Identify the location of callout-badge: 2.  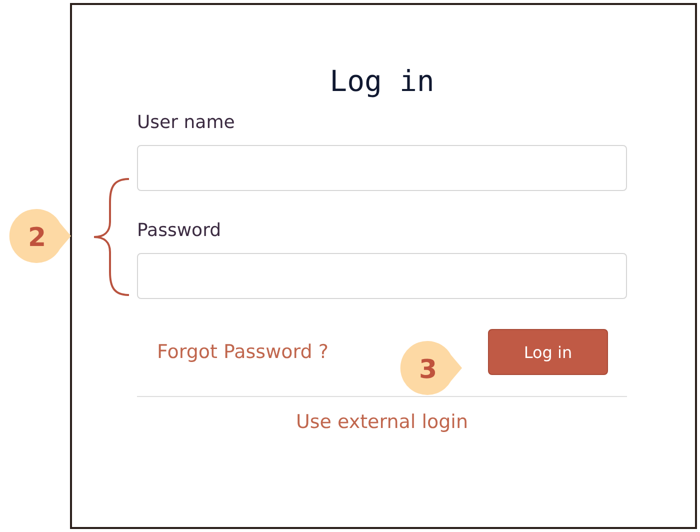
(40, 236).